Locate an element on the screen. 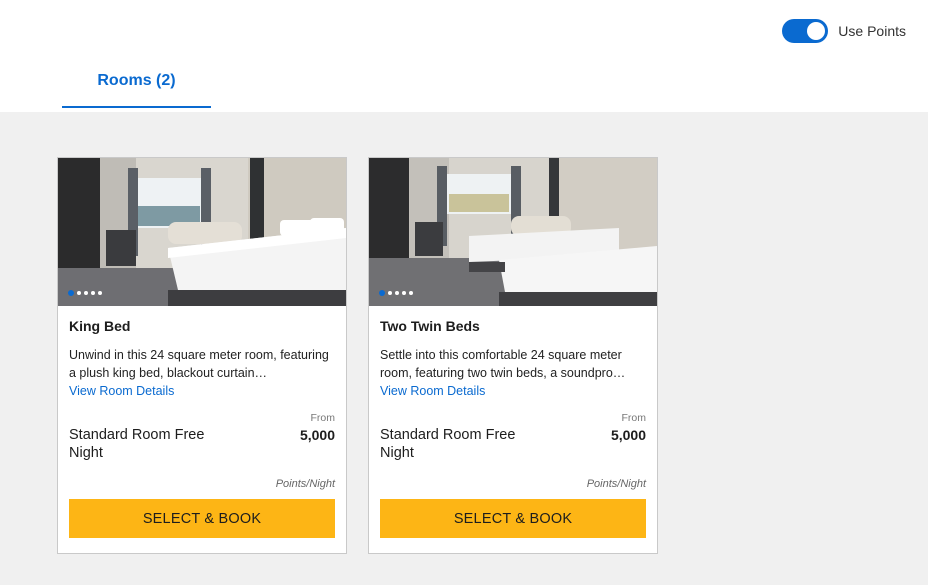 The width and height of the screenshot is (928, 585). use-points-label: Use Points is located at coordinates (872, 31).